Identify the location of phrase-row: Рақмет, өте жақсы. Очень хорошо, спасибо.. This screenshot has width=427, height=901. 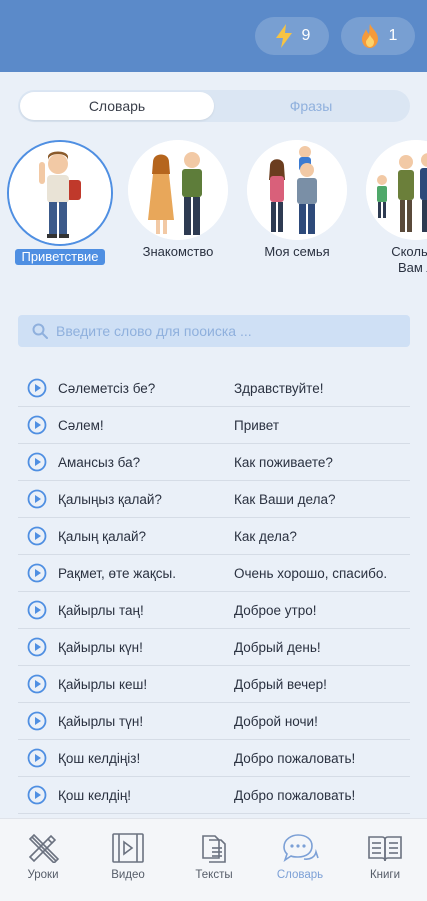
(214, 573).